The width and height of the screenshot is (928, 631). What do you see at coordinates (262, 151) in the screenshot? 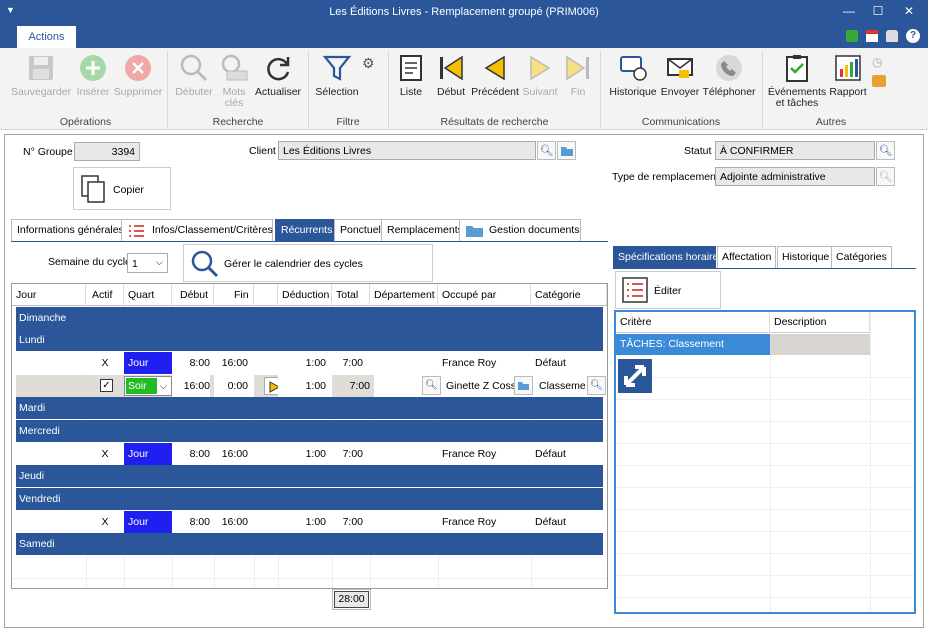
I see `client-label: Client` at bounding box center [262, 151].